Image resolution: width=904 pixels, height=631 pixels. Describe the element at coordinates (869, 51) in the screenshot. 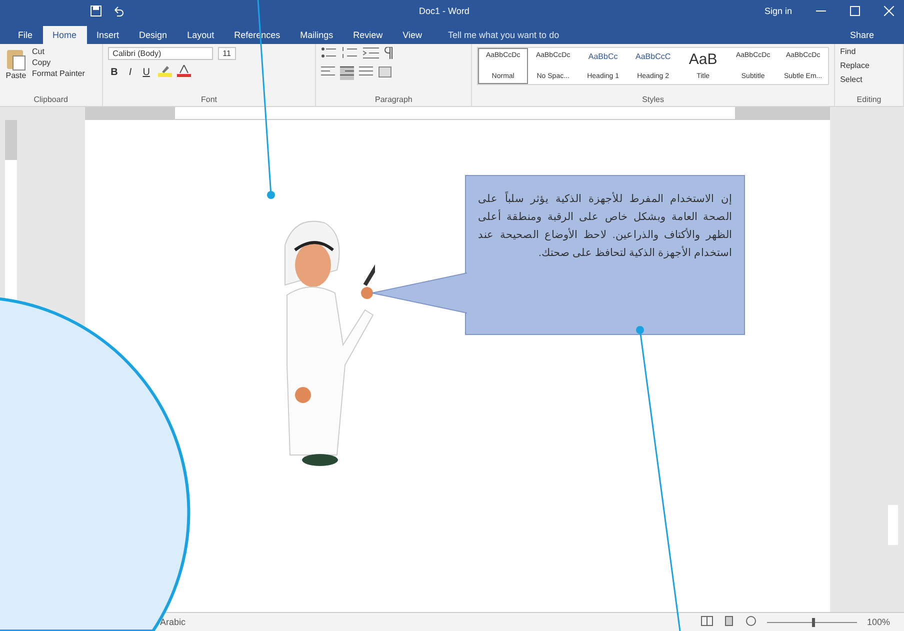

I see `editing-button: Find` at that location.